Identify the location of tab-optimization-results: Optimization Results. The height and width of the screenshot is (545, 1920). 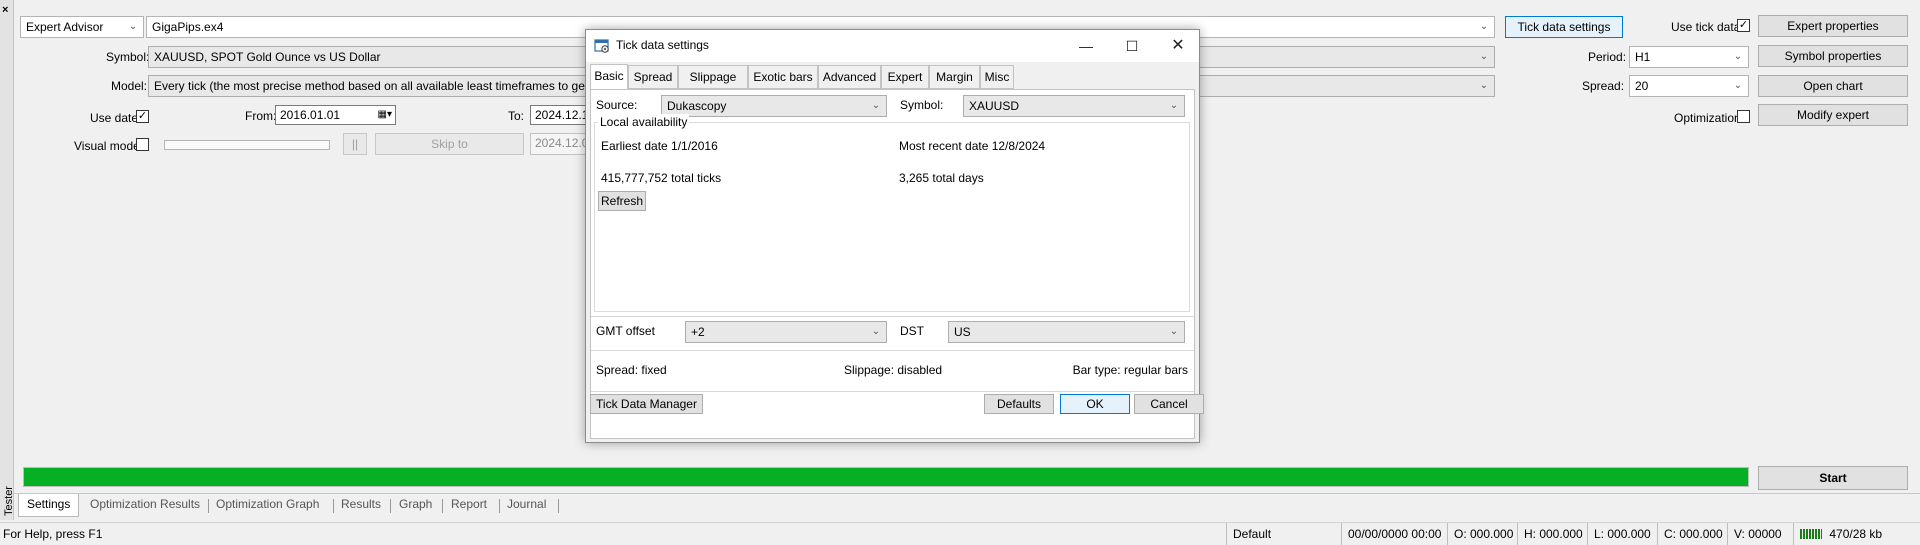
(145, 505).